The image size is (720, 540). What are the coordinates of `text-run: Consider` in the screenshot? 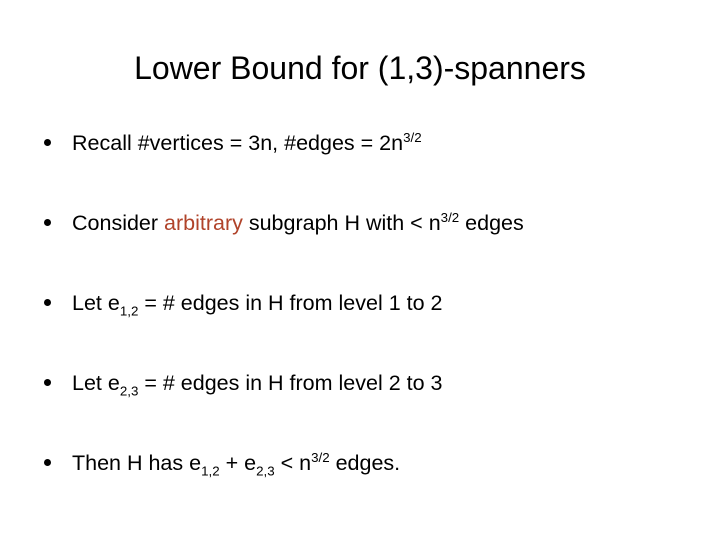 It's located at (118, 223).